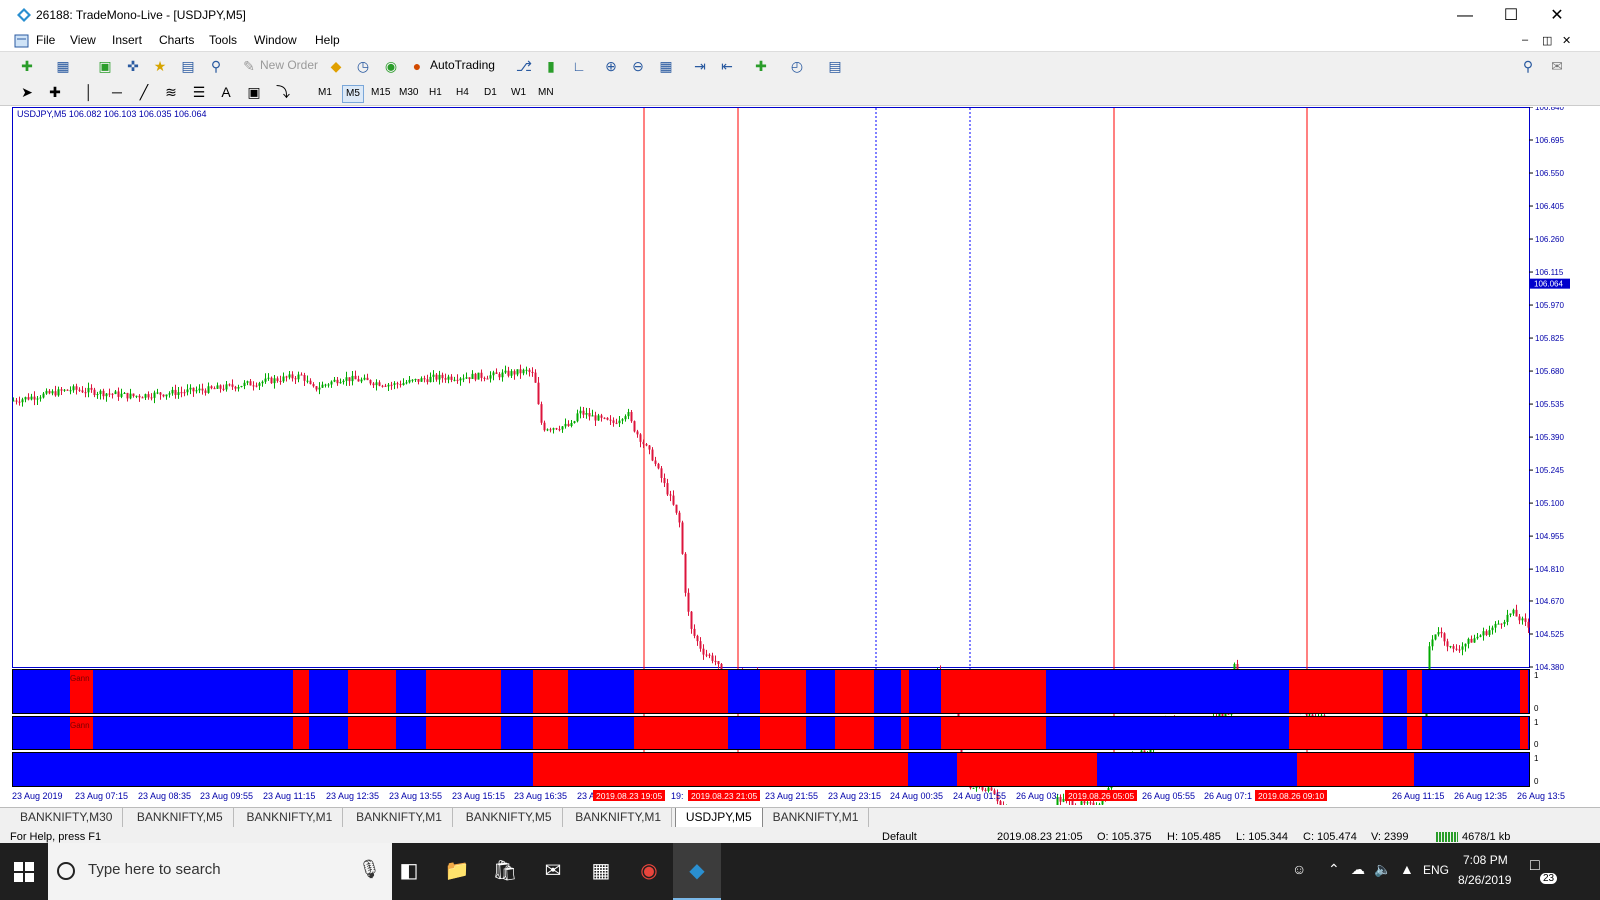 This screenshot has width=1600, height=900. Describe the element at coordinates (462, 65) in the screenshot. I see `autotrading-button: AutoTrading` at that location.